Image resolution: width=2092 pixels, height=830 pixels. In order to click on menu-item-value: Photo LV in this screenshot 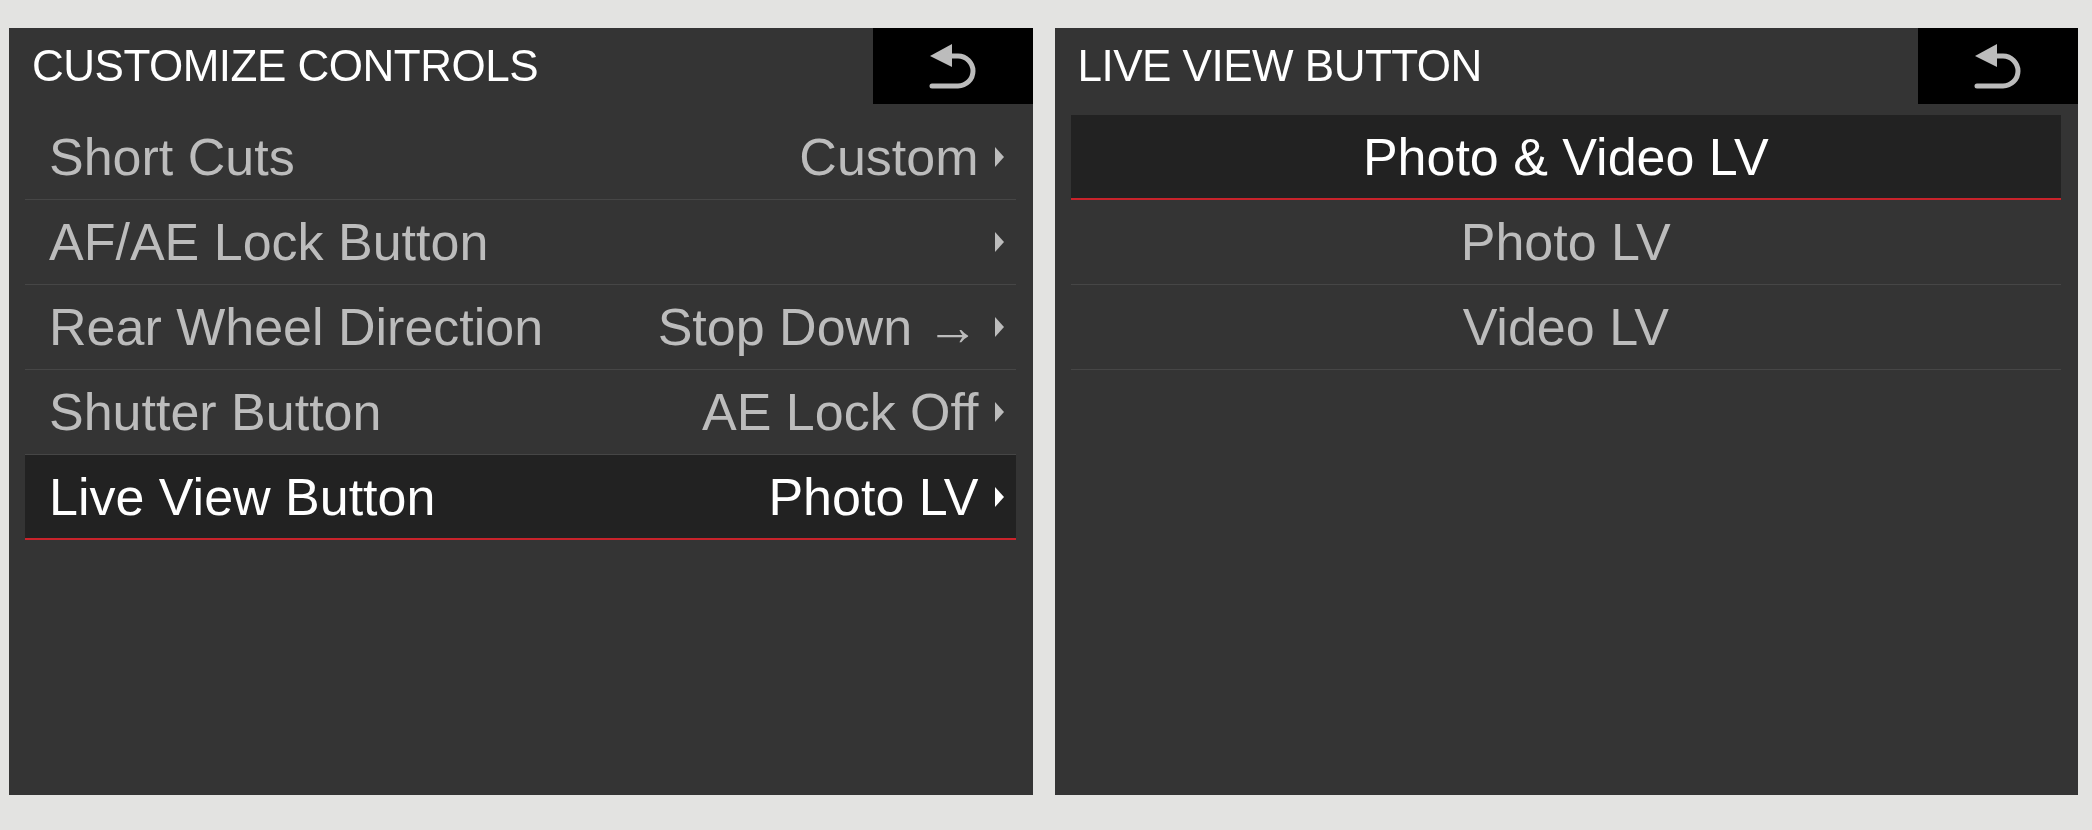, I will do `click(873, 496)`.